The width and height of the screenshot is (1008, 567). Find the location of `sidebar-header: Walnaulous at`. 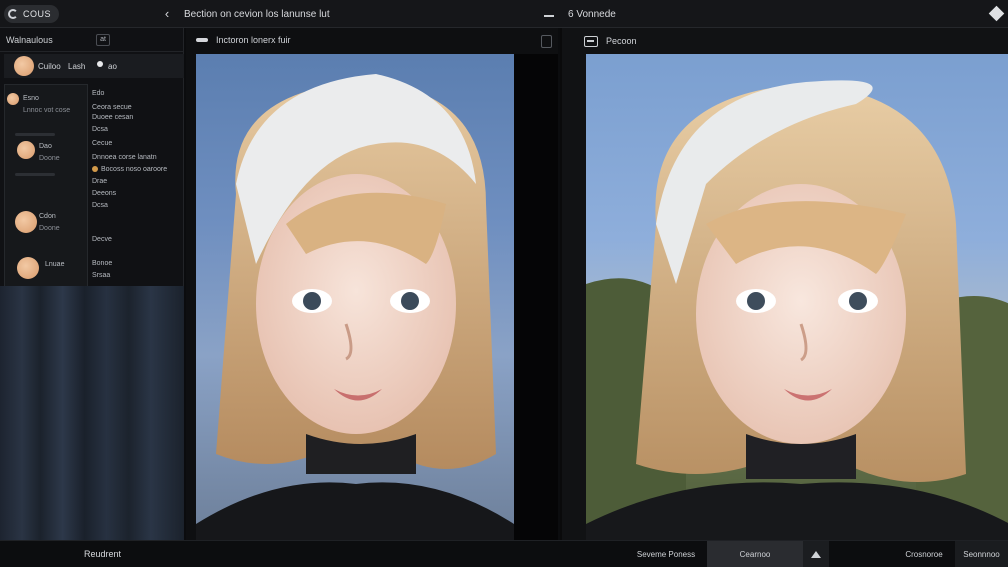

sidebar-header: Walnaulous at is located at coordinates (92, 40).